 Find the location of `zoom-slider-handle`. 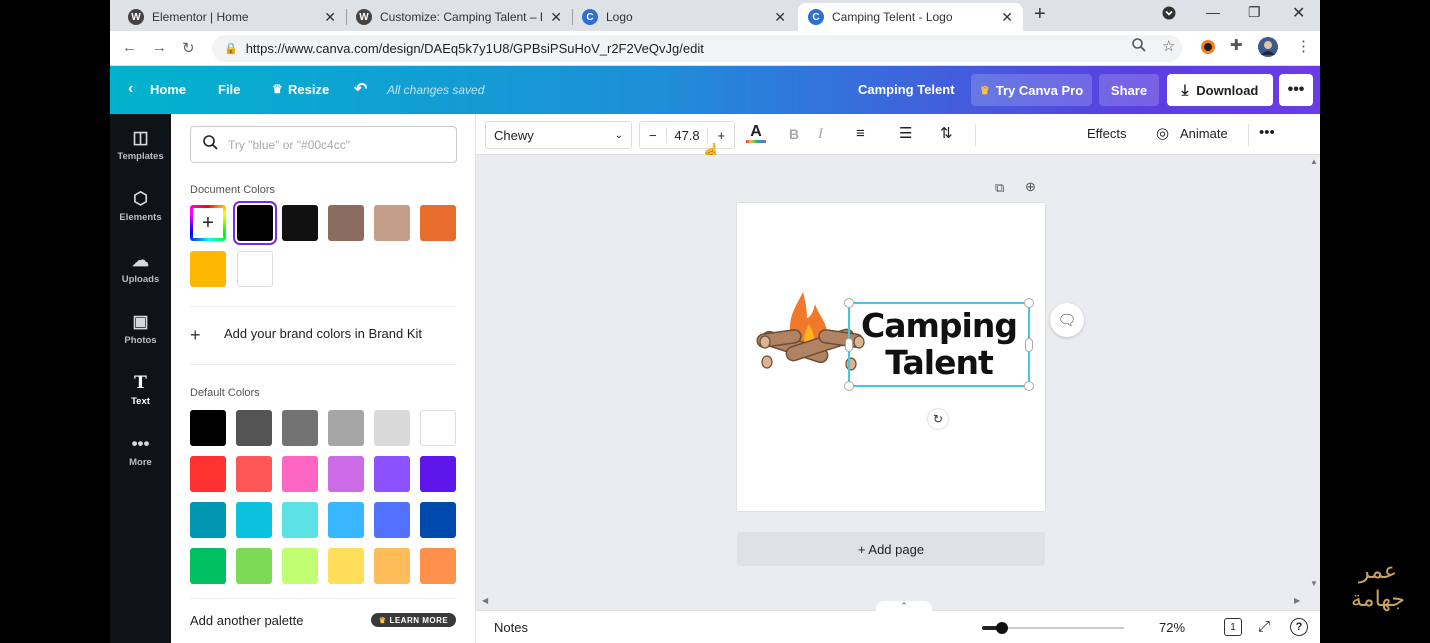

zoom-slider-handle is located at coordinates (1002, 628).